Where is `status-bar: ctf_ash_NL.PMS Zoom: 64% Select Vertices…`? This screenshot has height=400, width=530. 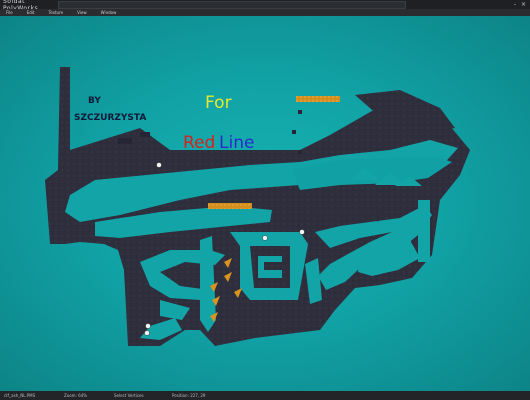 status-bar: ctf_ash_NL.PMS Zoom: 64% Select Vertices… is located at coordinates (265, 395).